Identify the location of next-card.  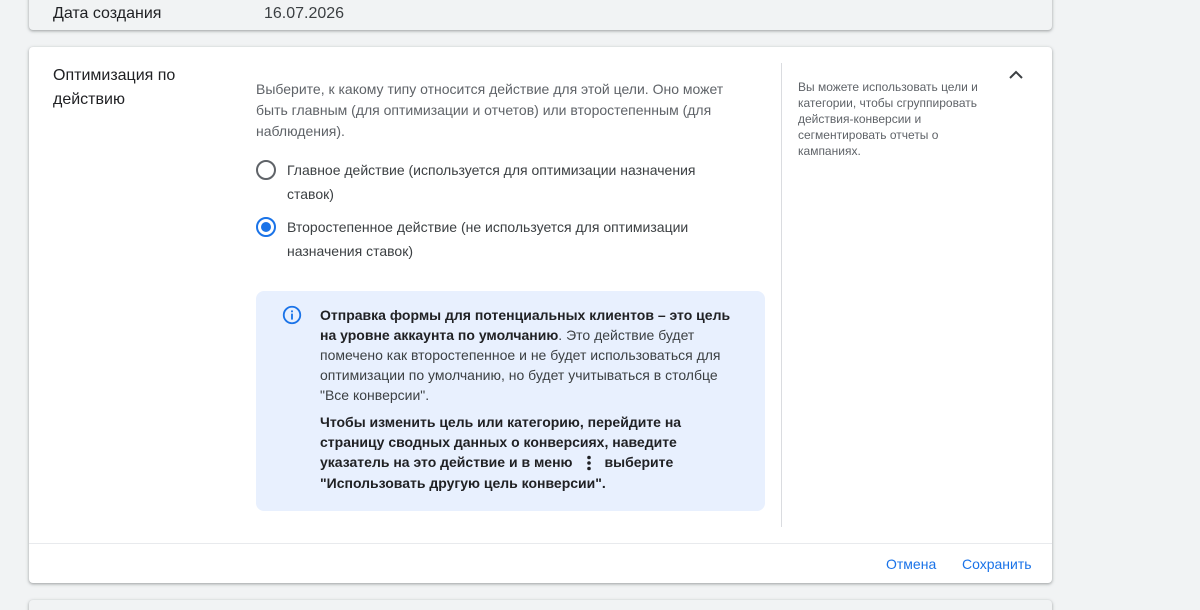
(540, 605).